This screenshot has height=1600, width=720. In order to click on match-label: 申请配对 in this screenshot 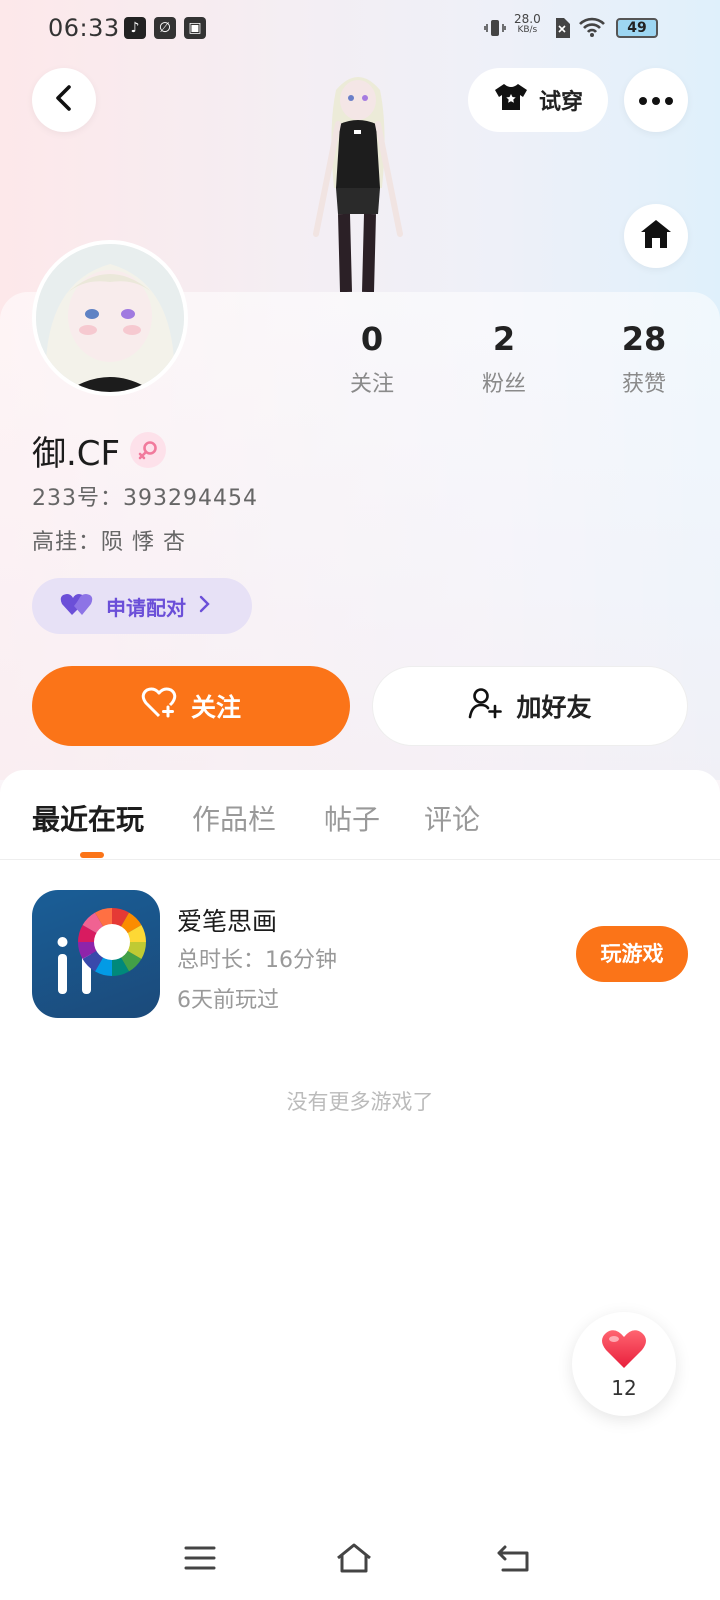, I will do `click(146, 607)`.